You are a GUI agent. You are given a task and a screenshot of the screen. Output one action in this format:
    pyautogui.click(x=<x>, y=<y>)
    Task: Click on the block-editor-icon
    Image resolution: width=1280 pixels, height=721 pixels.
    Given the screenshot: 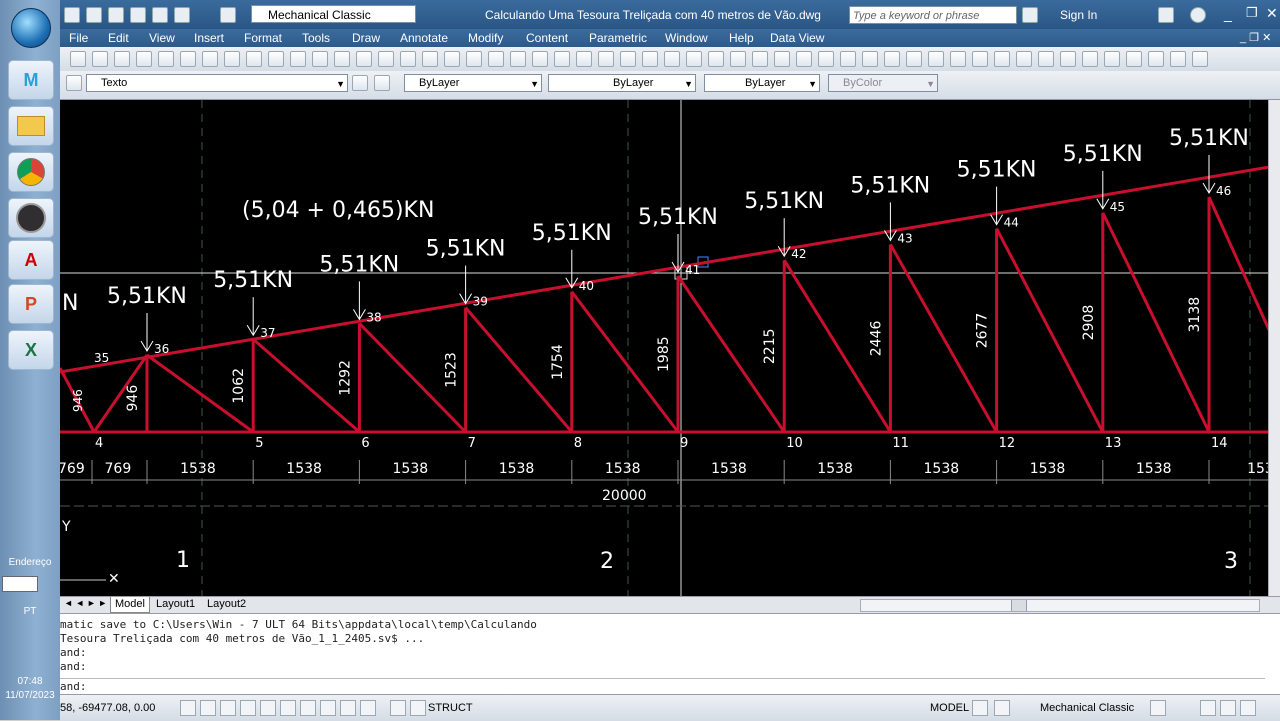 What is the action you would take?
    pyautogui.click(x=320, y=59)
    